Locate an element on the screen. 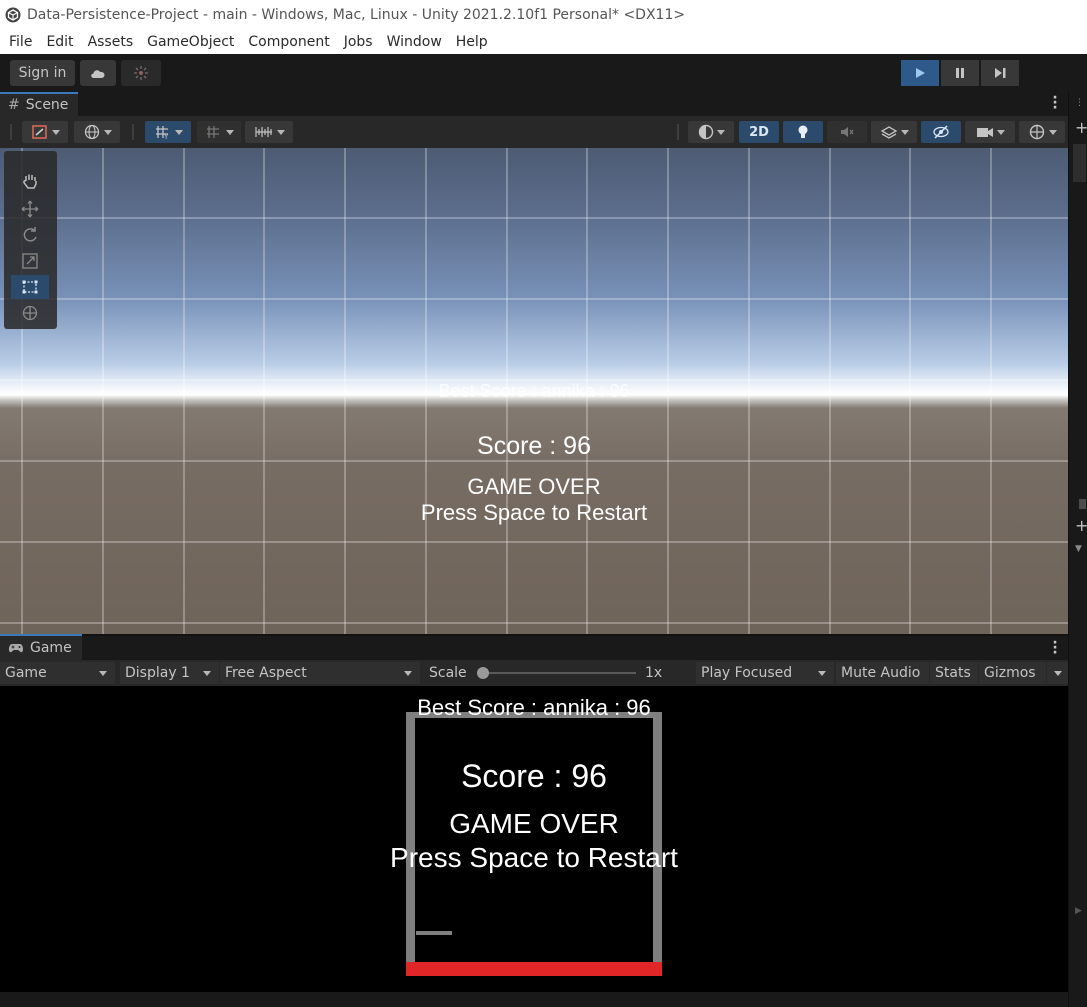 The height and width of the screenshot is (1007, 1087). tab-game-label: Game is located at coordinates (51, 648).